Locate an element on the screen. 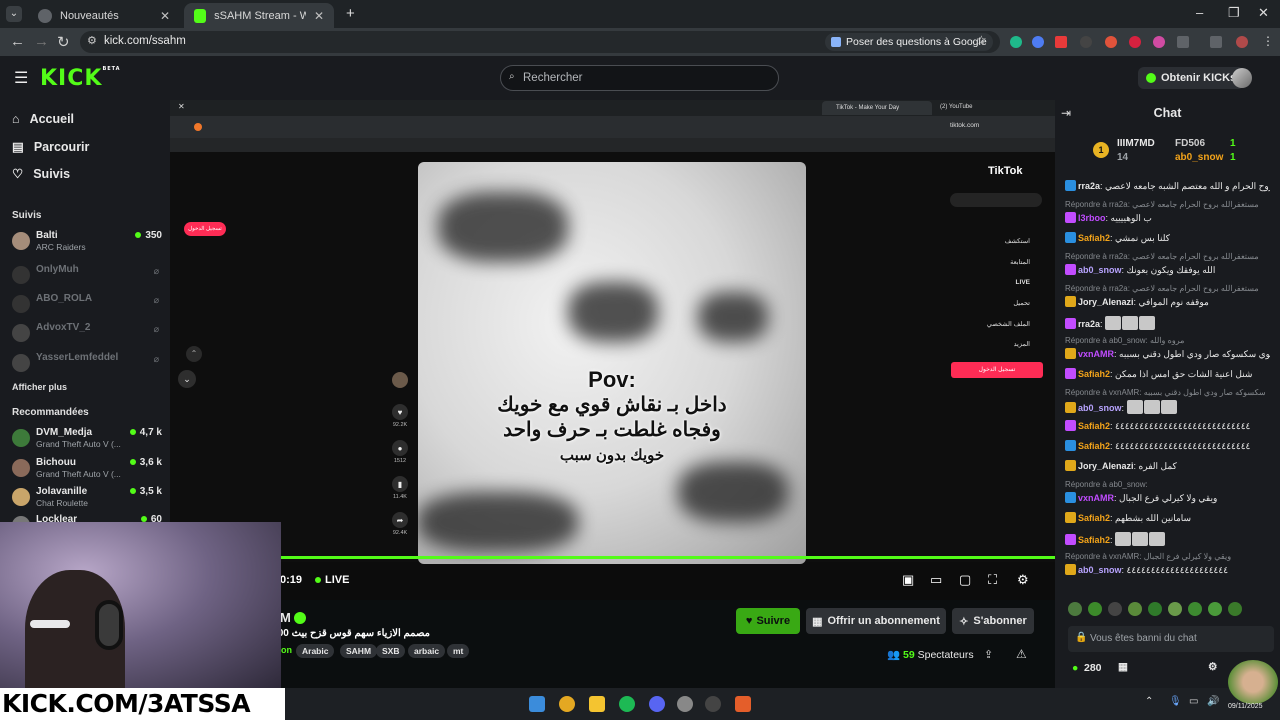 This screenshot has width=1280, height=720. pip-icon: ▣ is located at coordinates (908, 580).